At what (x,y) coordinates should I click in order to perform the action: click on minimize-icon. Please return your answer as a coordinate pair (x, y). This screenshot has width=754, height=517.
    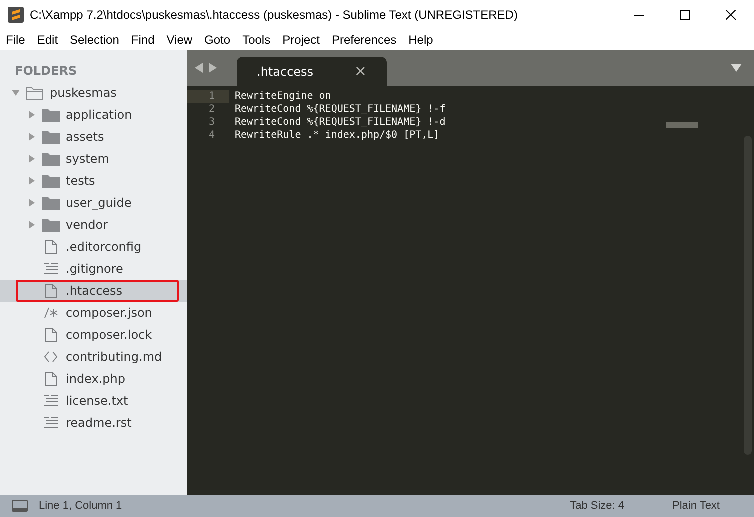
    Looking at the image, I should click on (639, 15).